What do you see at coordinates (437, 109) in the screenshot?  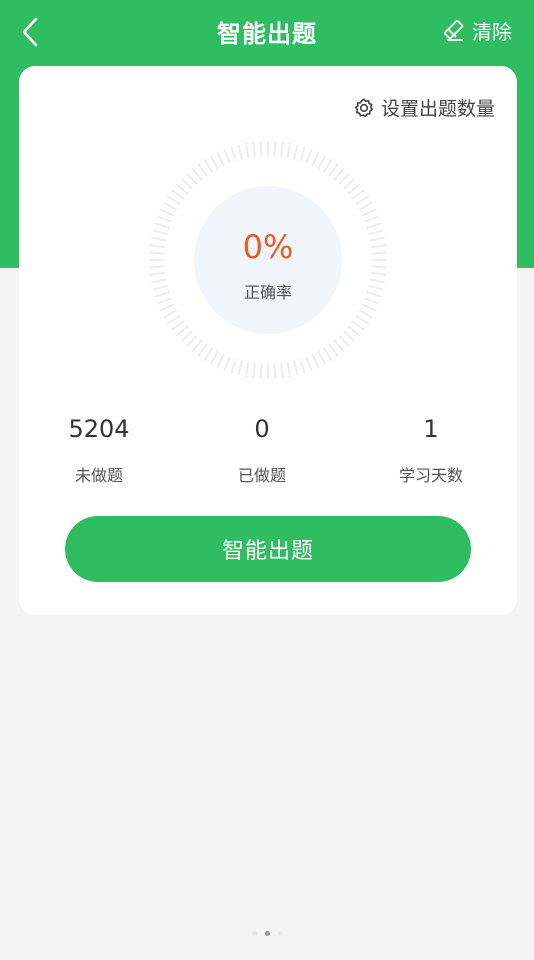 I see `set-question-count-label: 设置出题数量` at bounding box center [437, 109].